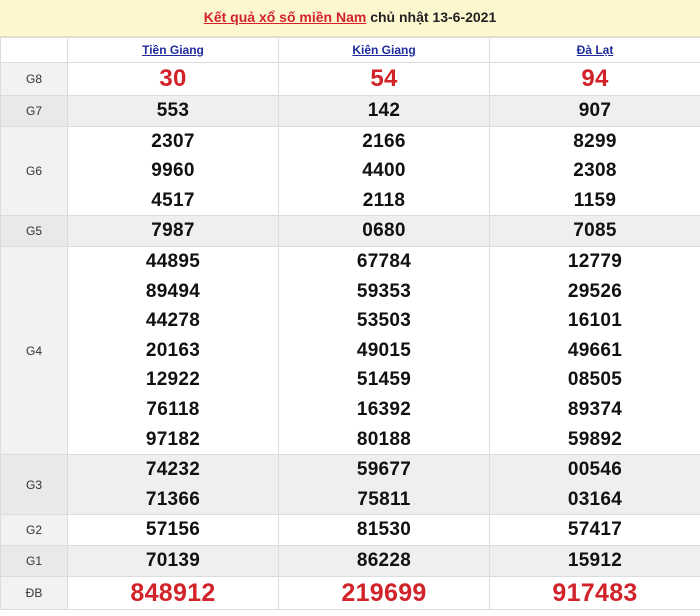  Describe the element at coordinates (384, 231) in the screenshot. I see `prize-number: 0680` at that location.